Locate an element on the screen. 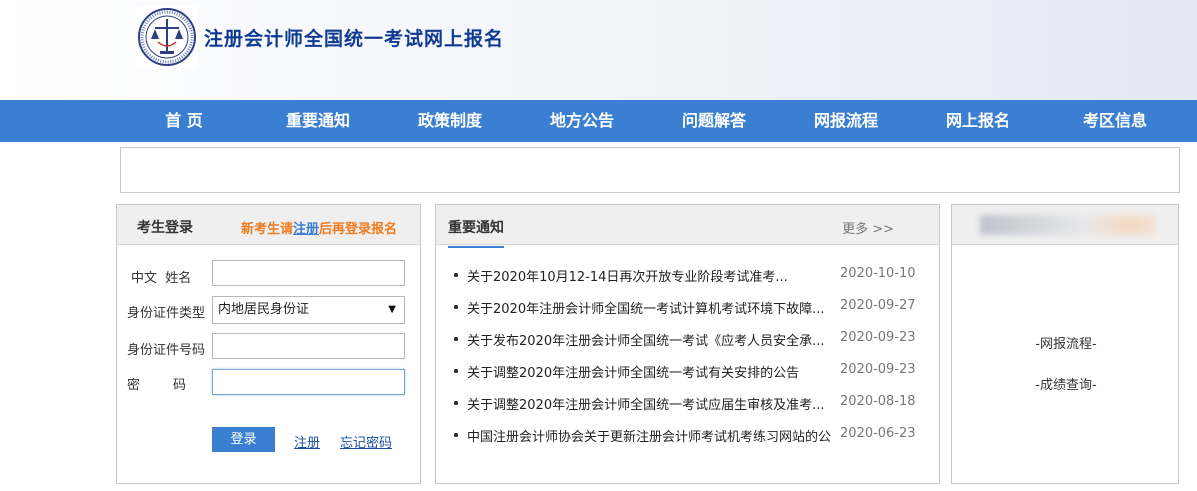 Image resolution: width=1197 pixels, height=491 pixels. side-panel: -网报流程- -成绩查询- is located at coordinates (1065, 344).